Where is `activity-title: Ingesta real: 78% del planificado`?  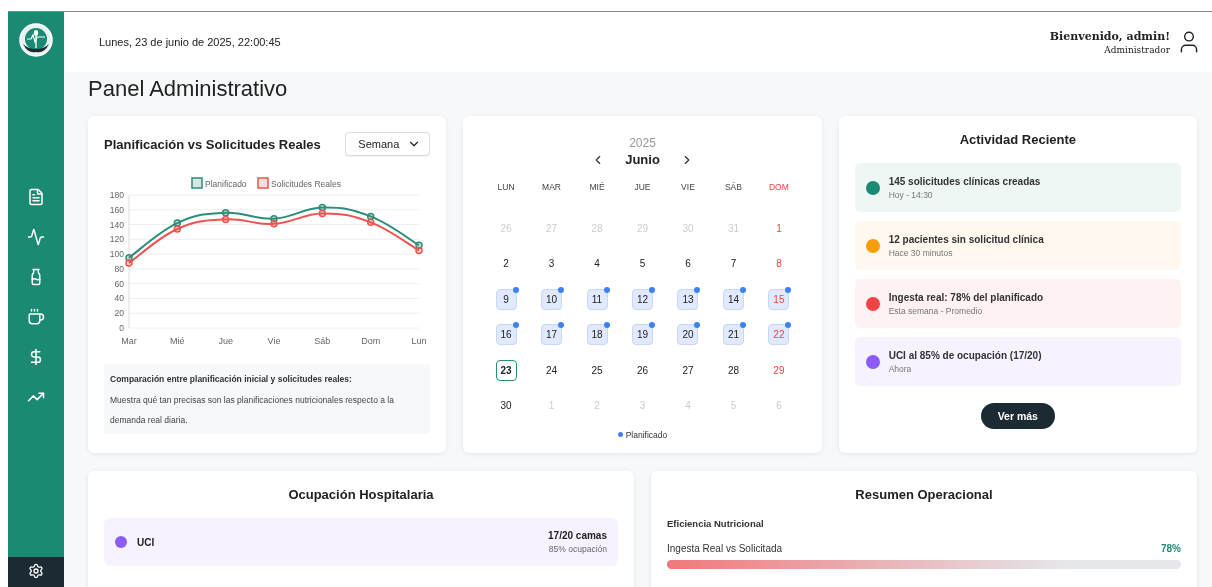
activity-title: Ingesta real: 78% del planificado is located at coordinates (966, 297).